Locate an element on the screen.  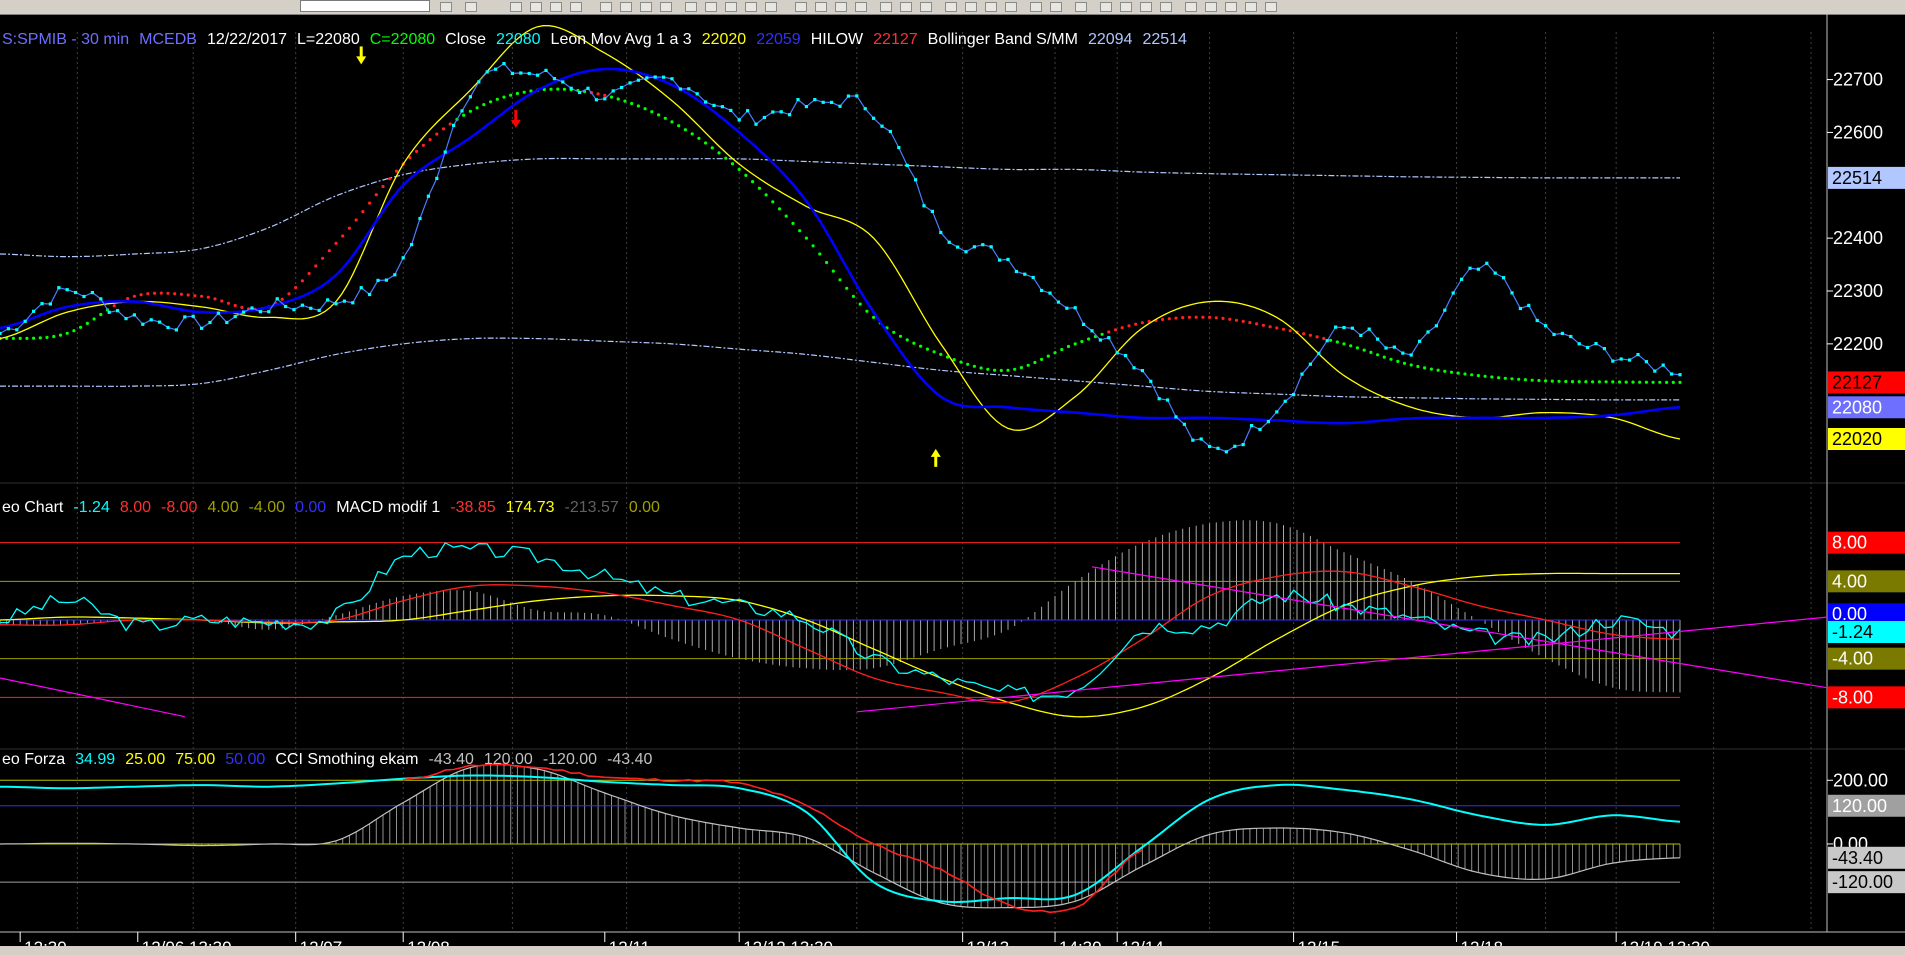
symbol-dropdown is located at coordinates (365, 6).